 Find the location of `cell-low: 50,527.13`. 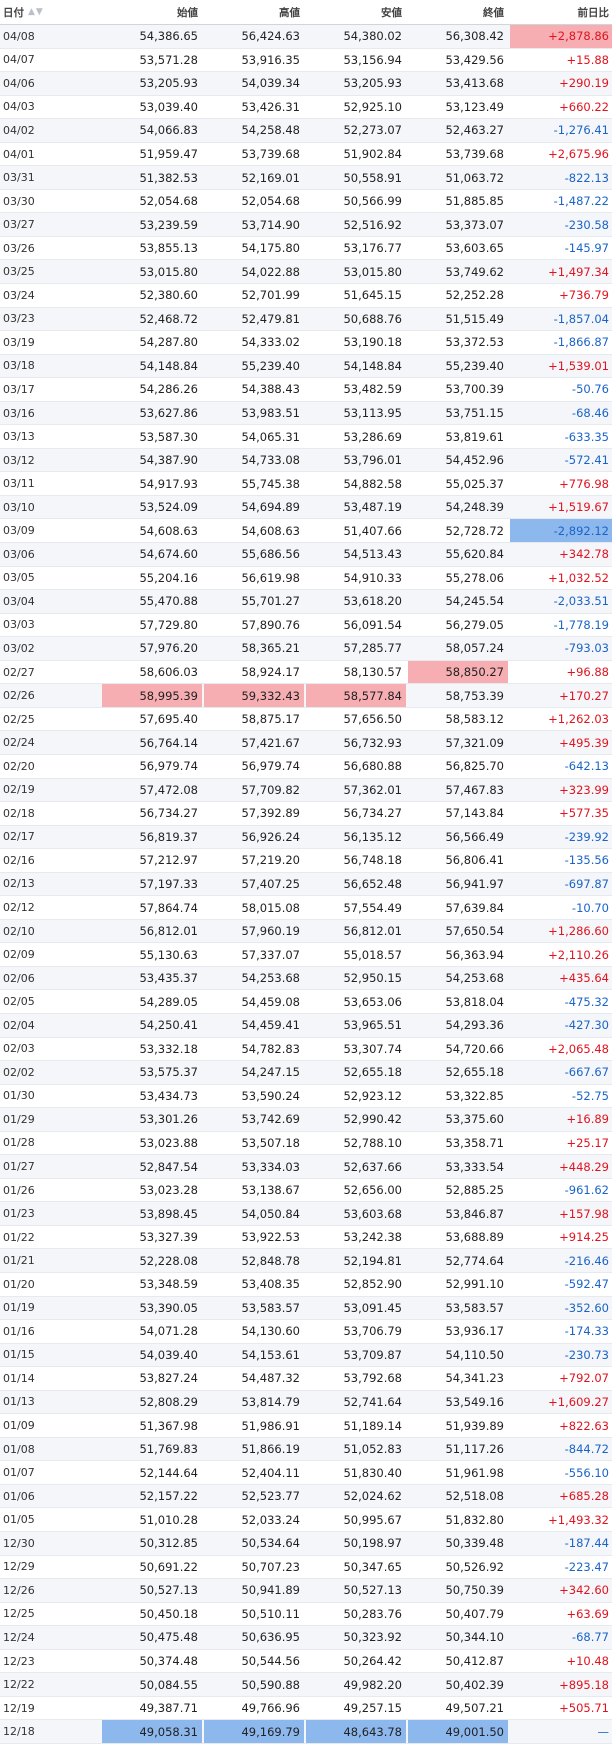

cell-low: 50,527.13 is located at coordinates (372, 1590).